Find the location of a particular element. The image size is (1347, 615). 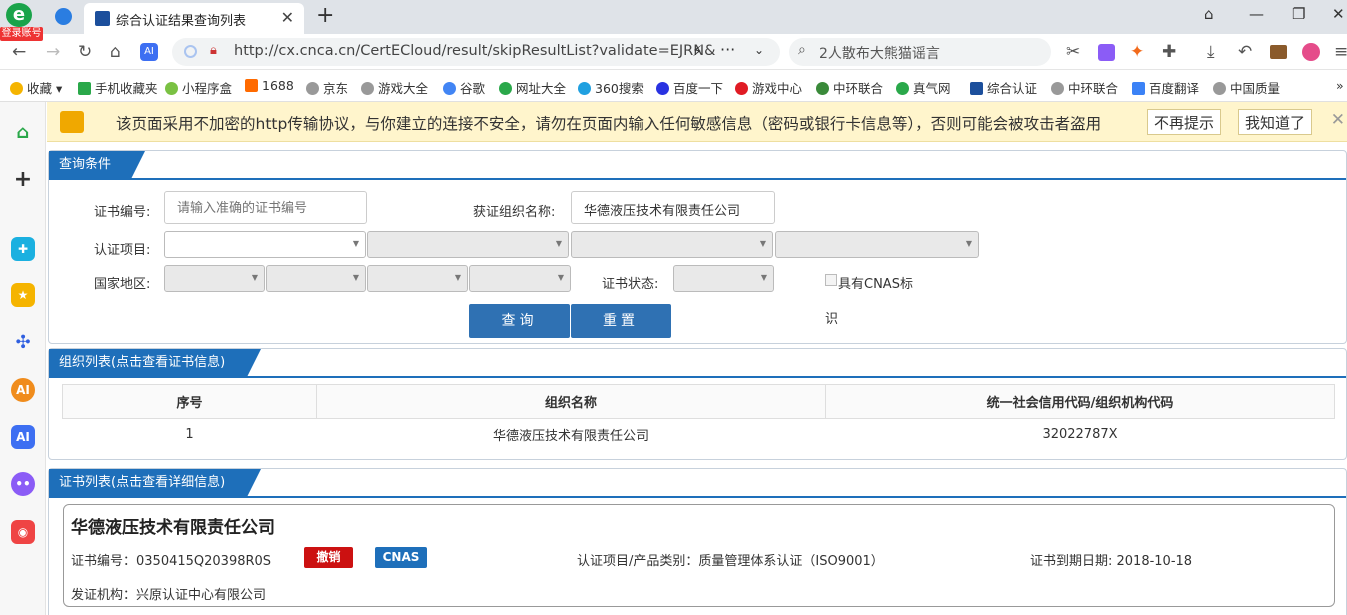

reload-icon: ↻ is located at coordinates (85, 52).